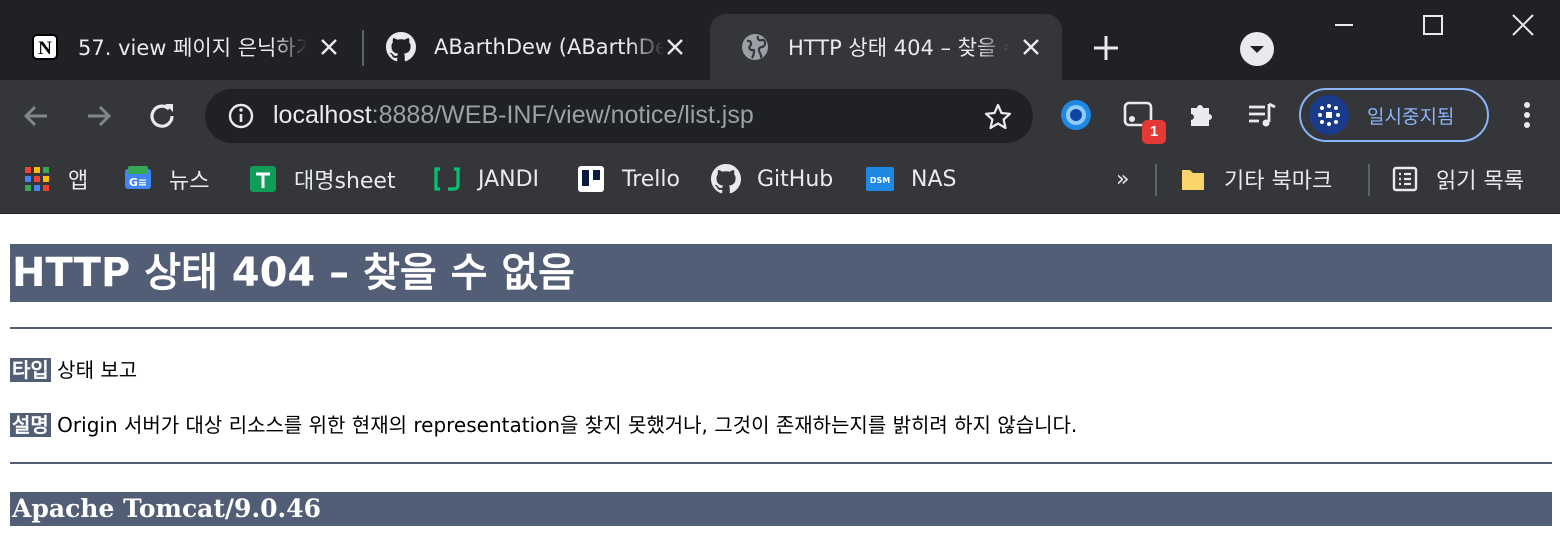  I want to click on folder-icon, so click(1193, 179).